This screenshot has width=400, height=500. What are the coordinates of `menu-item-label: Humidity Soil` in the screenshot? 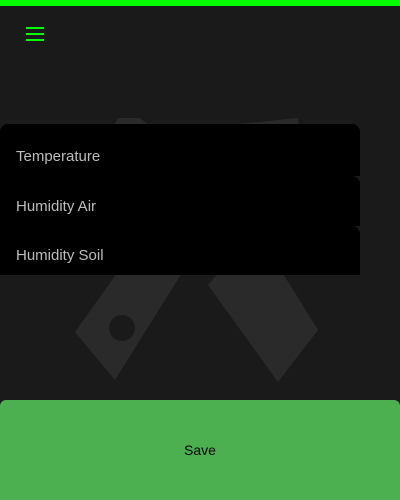 It's located at (60, 255).